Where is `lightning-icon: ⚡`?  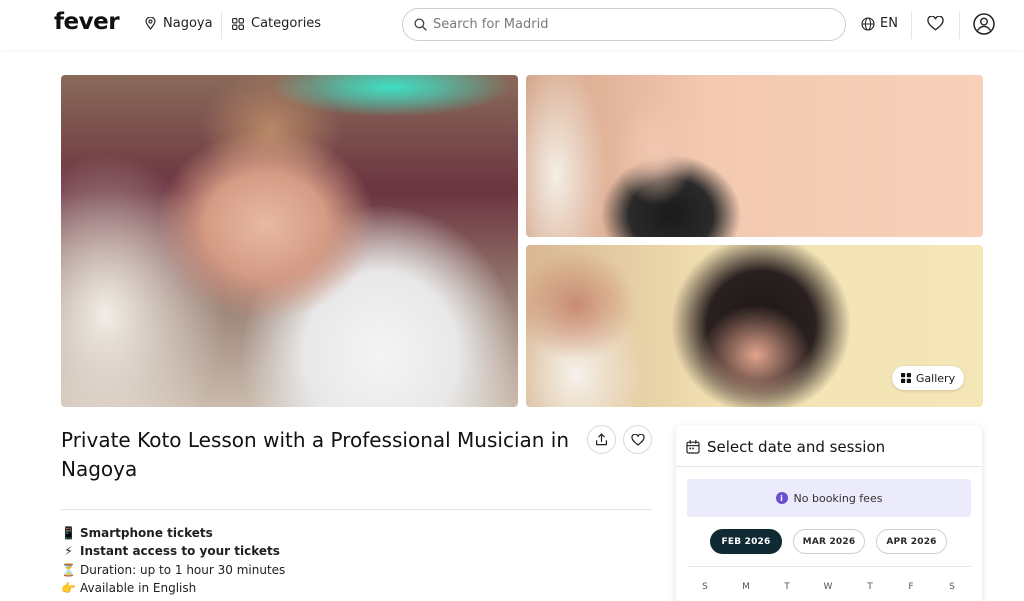
lightning-icon: ⚡ is located at coordinates (68, 551).